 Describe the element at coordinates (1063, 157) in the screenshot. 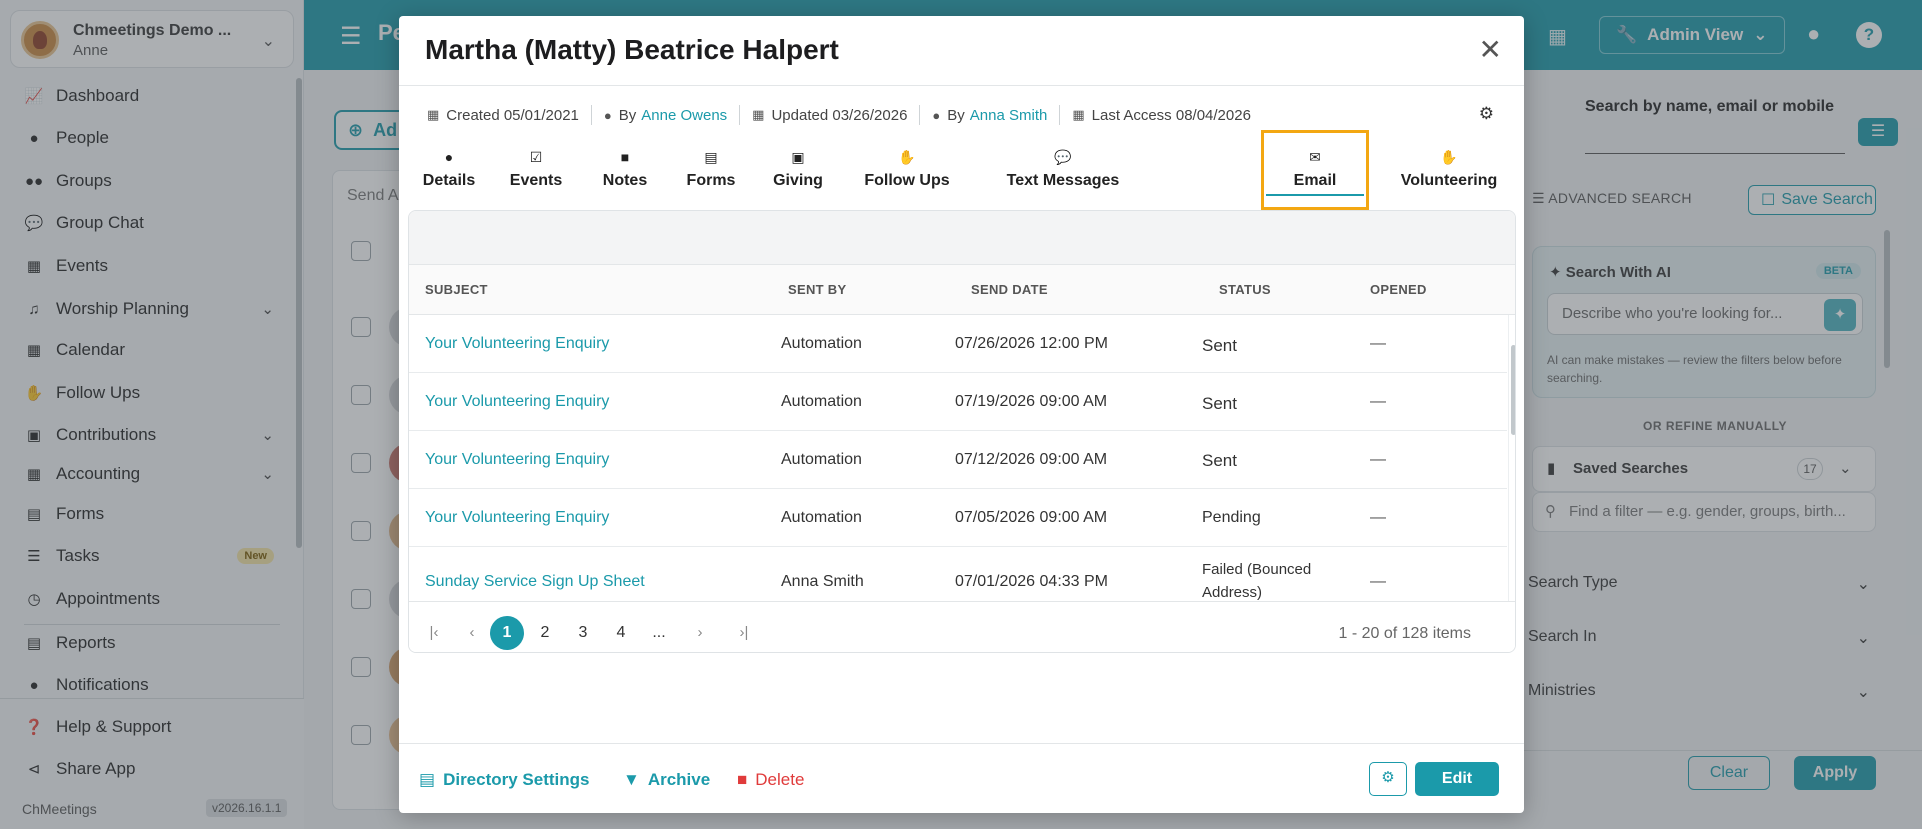

I see `chat-bubble-icon: 💬` at that location.